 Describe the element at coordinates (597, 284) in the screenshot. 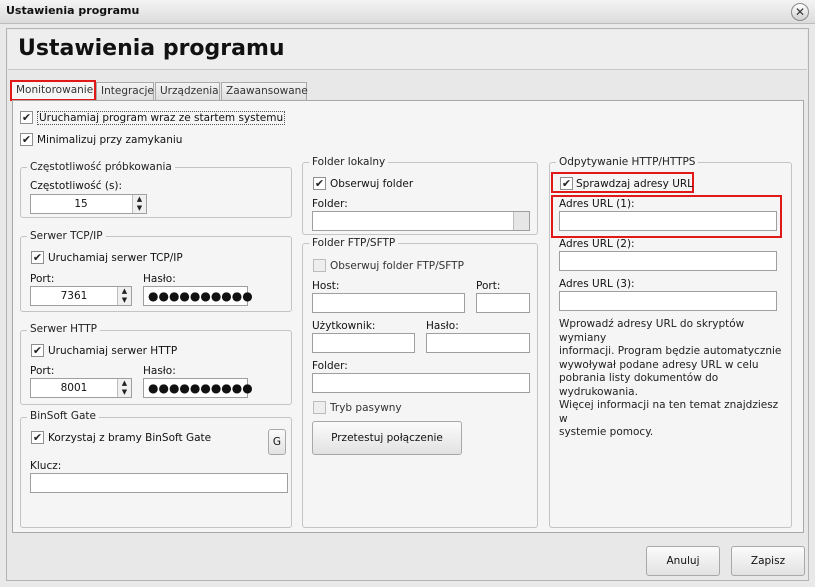

I see `url3-label: Adres URL (3):` at that location.